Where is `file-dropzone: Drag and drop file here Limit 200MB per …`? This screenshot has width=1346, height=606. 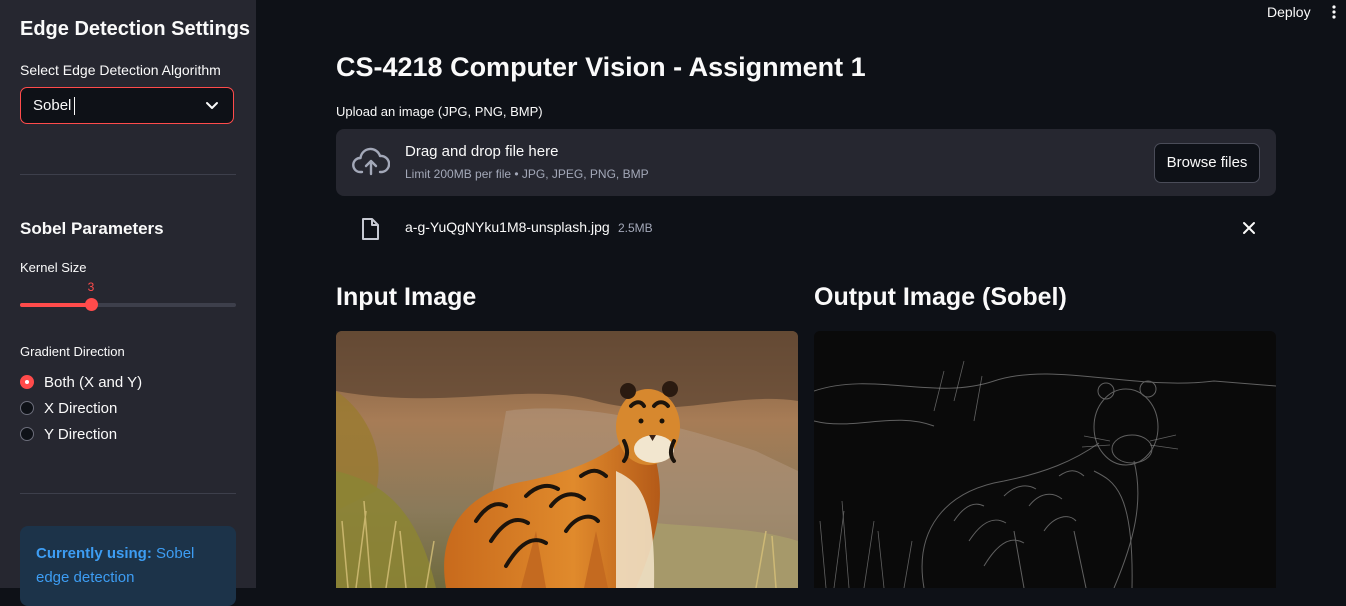
file-dropzone: Drag and drop file here Limit 200MB per … is located at coordinates (806, 162).